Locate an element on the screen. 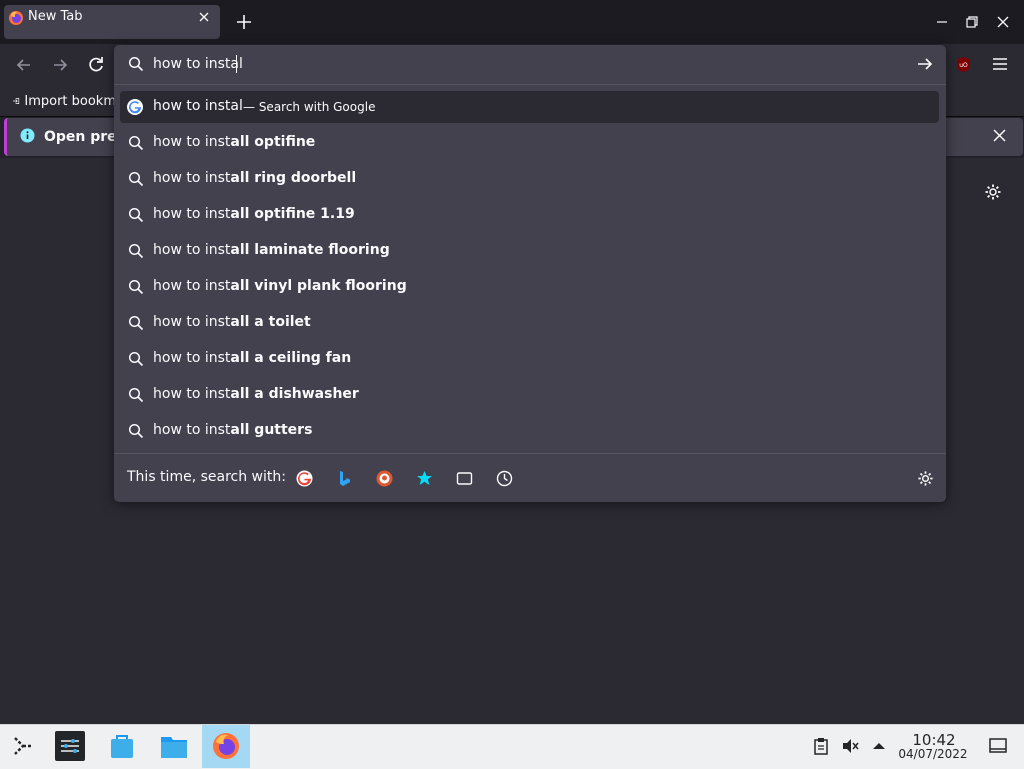  suggestion-text: how to install laminate flooring is located at coordinates (271, 250).